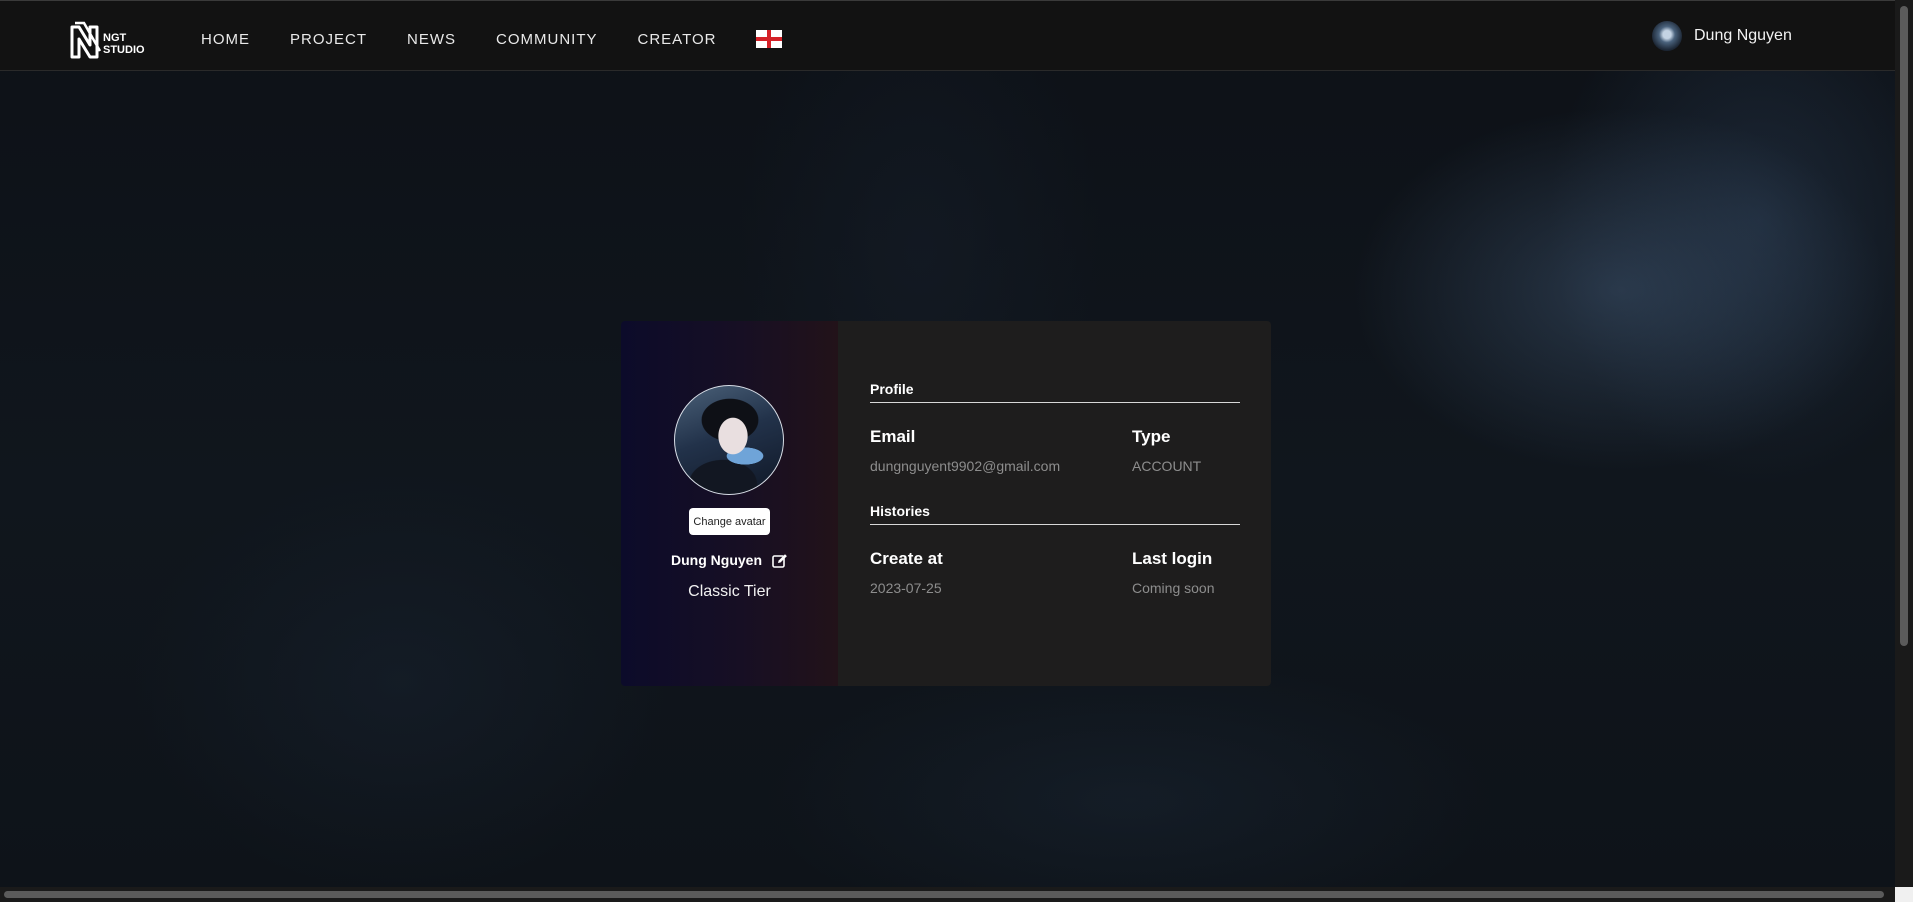 This screenshot has width=1913, height=902. What do you see at coordinates (124, 50) in the screenshot?
I see `logo-text-line2: STUDIO` at bounding box center [124, 50].